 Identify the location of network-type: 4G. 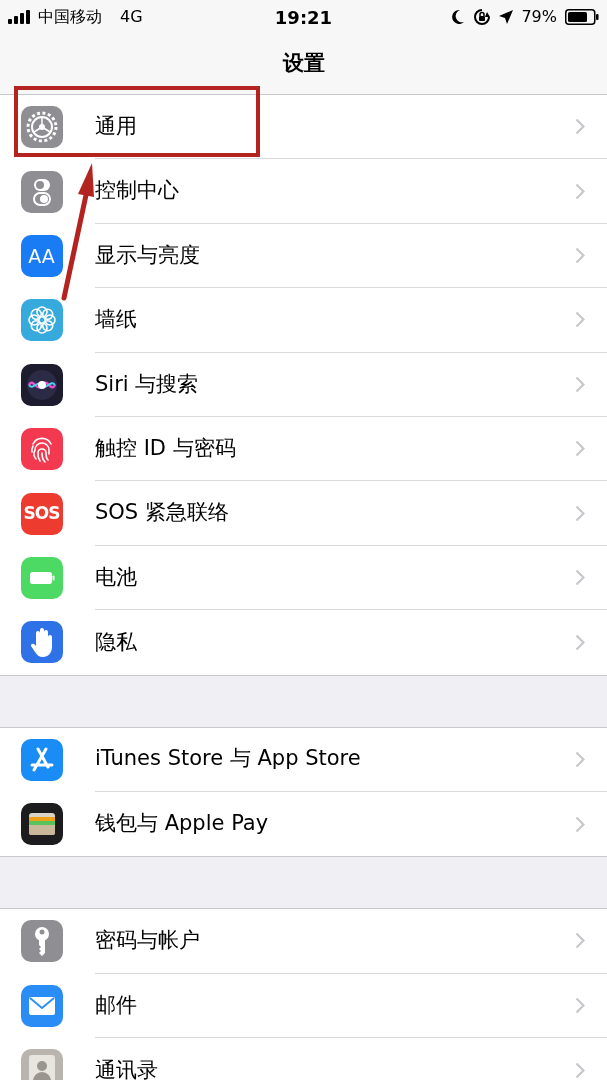
(131, 17).